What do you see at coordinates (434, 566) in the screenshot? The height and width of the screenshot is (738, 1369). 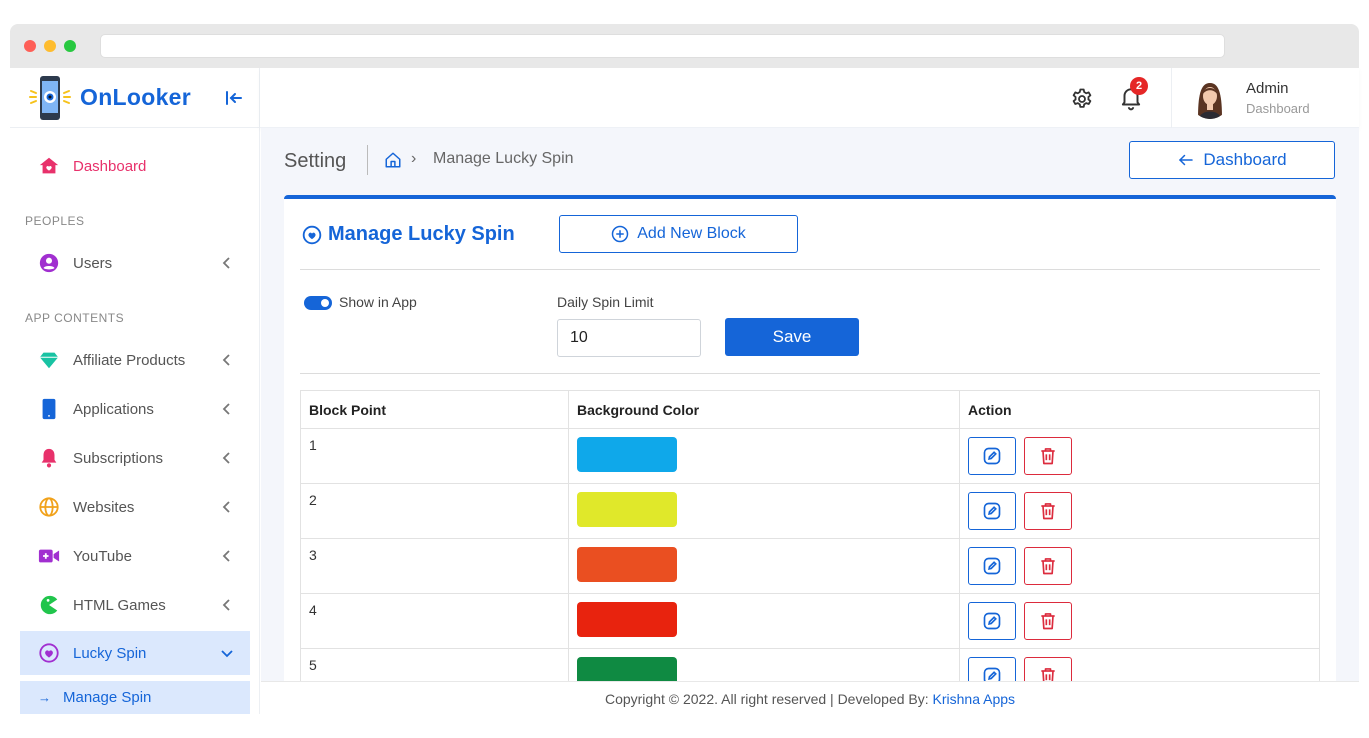 I see `block-point-cell: 3` at bounding box center [434, 566].